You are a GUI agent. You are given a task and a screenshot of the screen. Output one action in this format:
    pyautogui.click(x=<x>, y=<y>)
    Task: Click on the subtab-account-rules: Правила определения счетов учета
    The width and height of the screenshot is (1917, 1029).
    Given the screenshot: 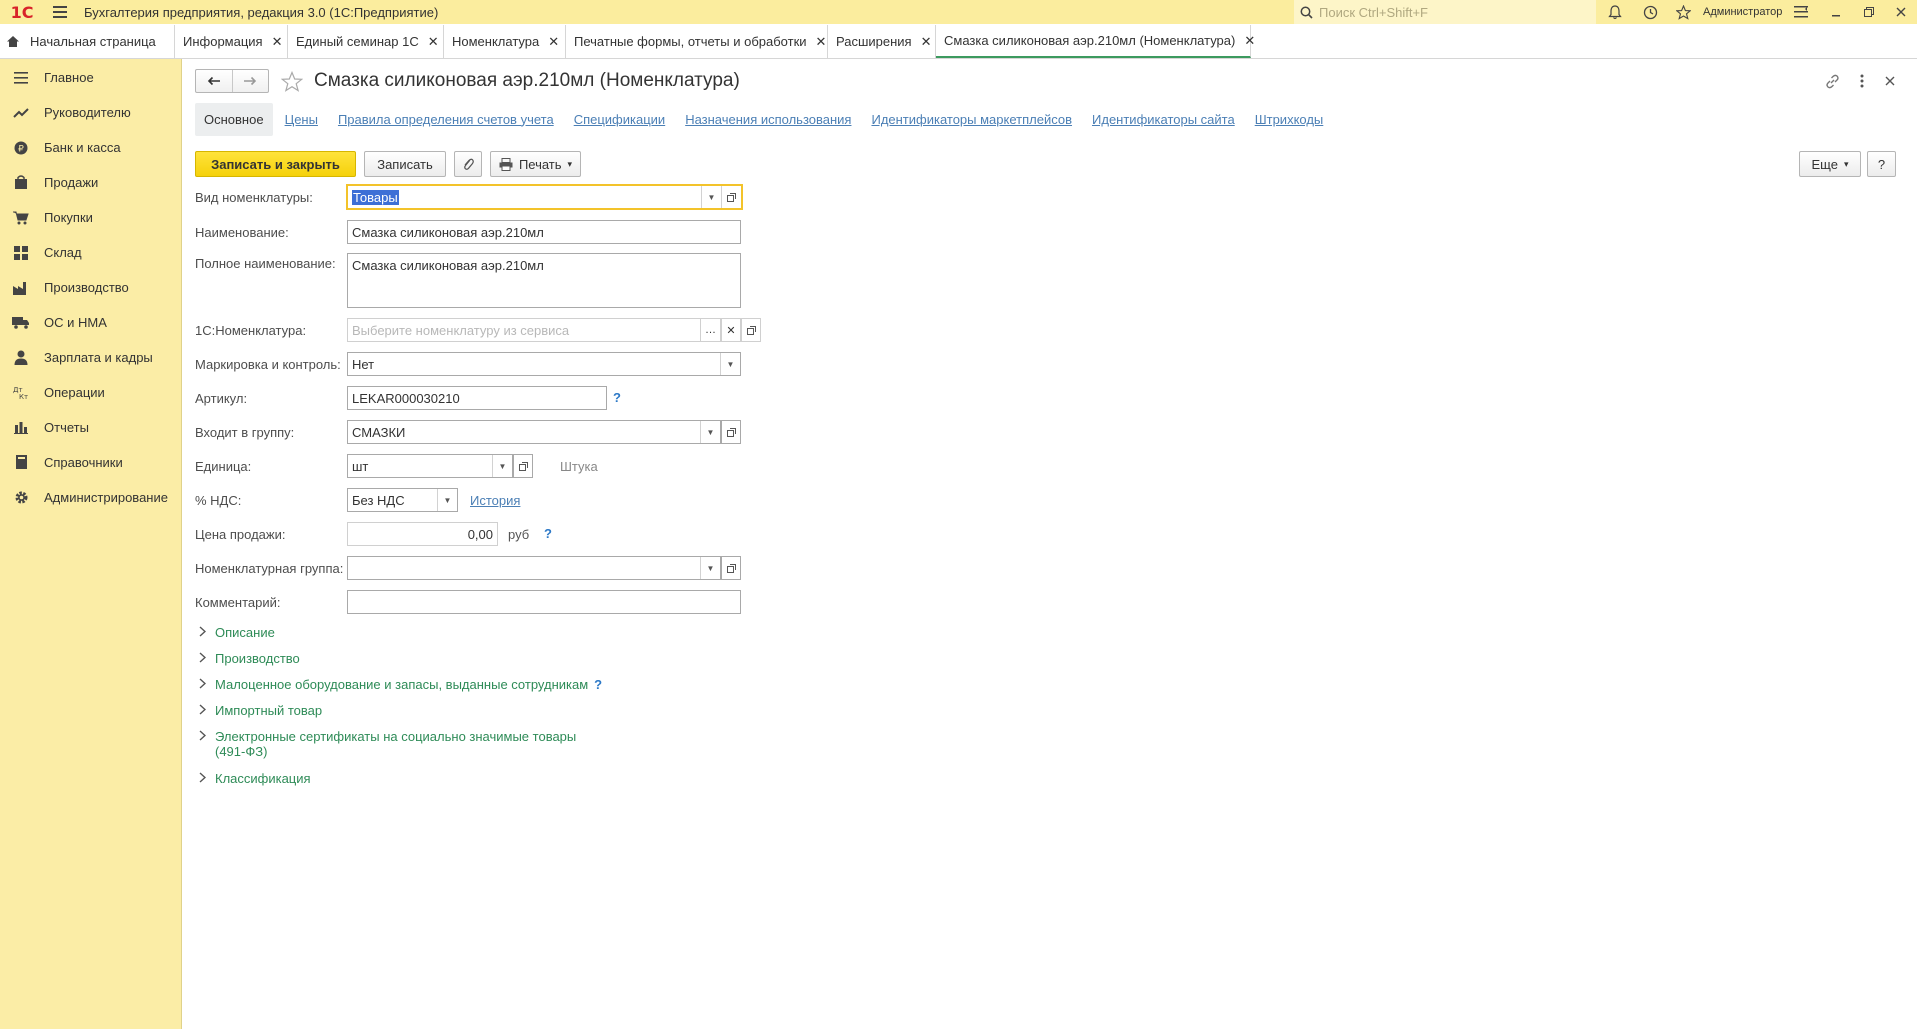 What is the action you would take?
    pyautogui.click(x=446, y=119)
    